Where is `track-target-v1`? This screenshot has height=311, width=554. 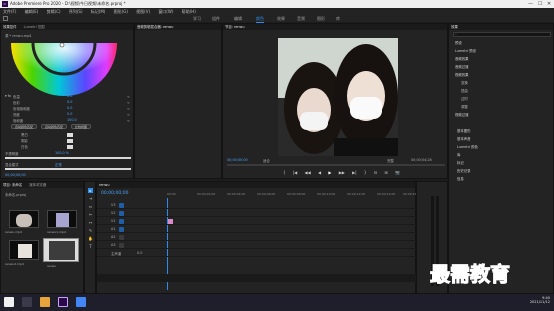 track-target-v1 is located at coordinates (121, 221).